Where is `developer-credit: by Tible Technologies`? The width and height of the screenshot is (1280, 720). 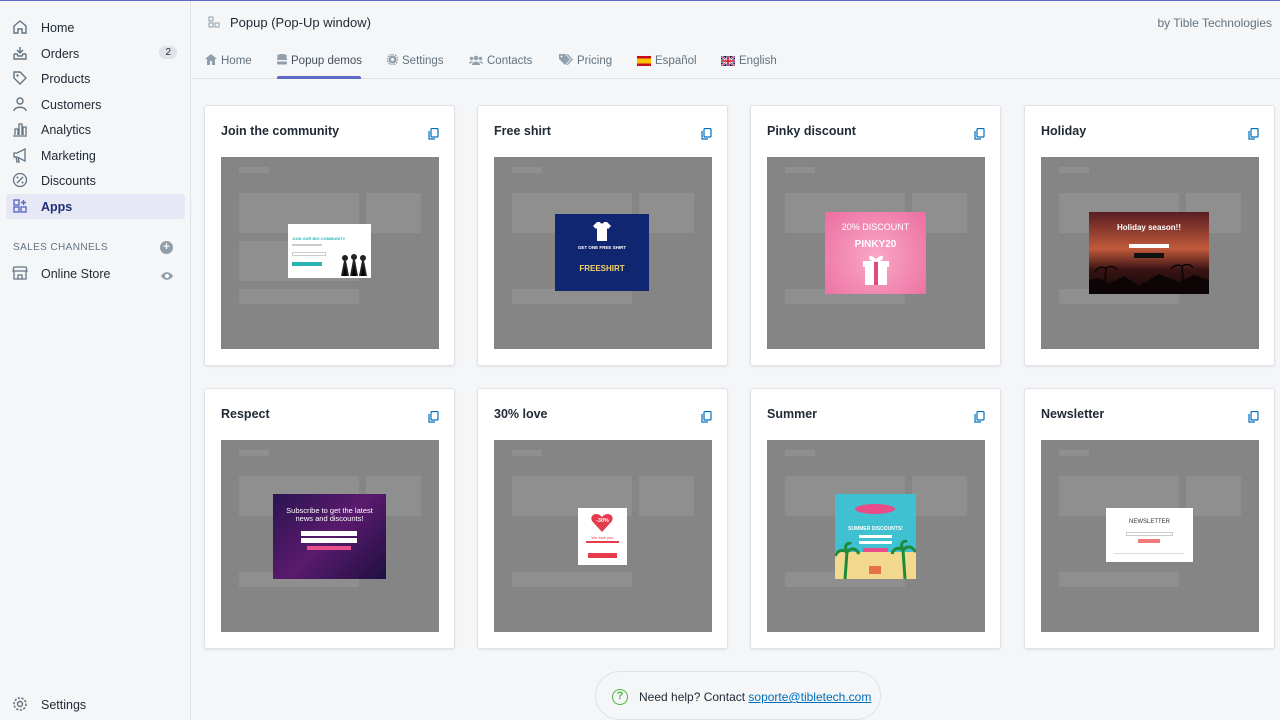 developer-credit: by Tible Technologies is located at coordinates (1214, 23).